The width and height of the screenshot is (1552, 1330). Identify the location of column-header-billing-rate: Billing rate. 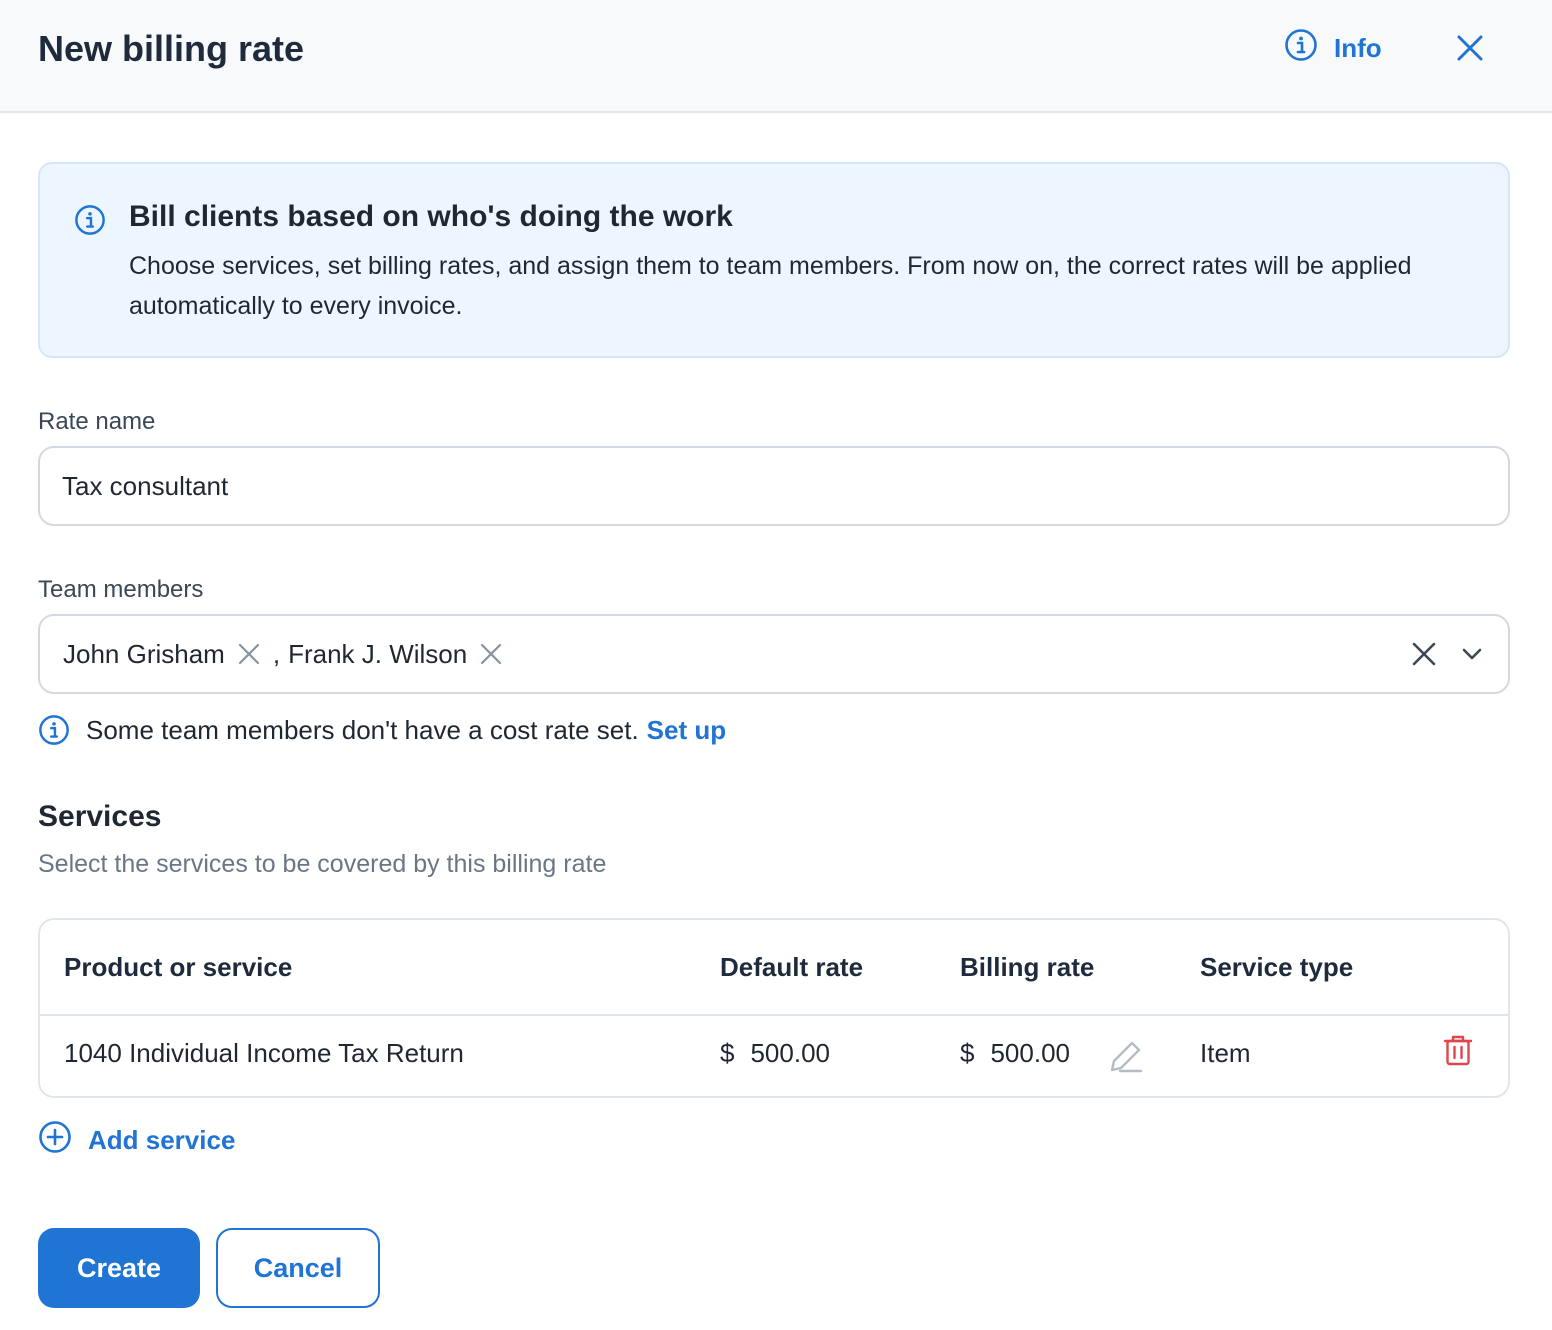
(1027, 967).